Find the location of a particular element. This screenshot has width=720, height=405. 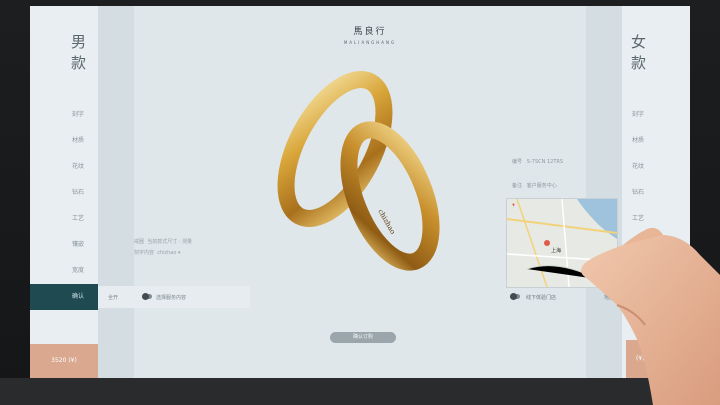

info-row: 编号 S-7SCN 12TRS is located at coordinates (552, 170).